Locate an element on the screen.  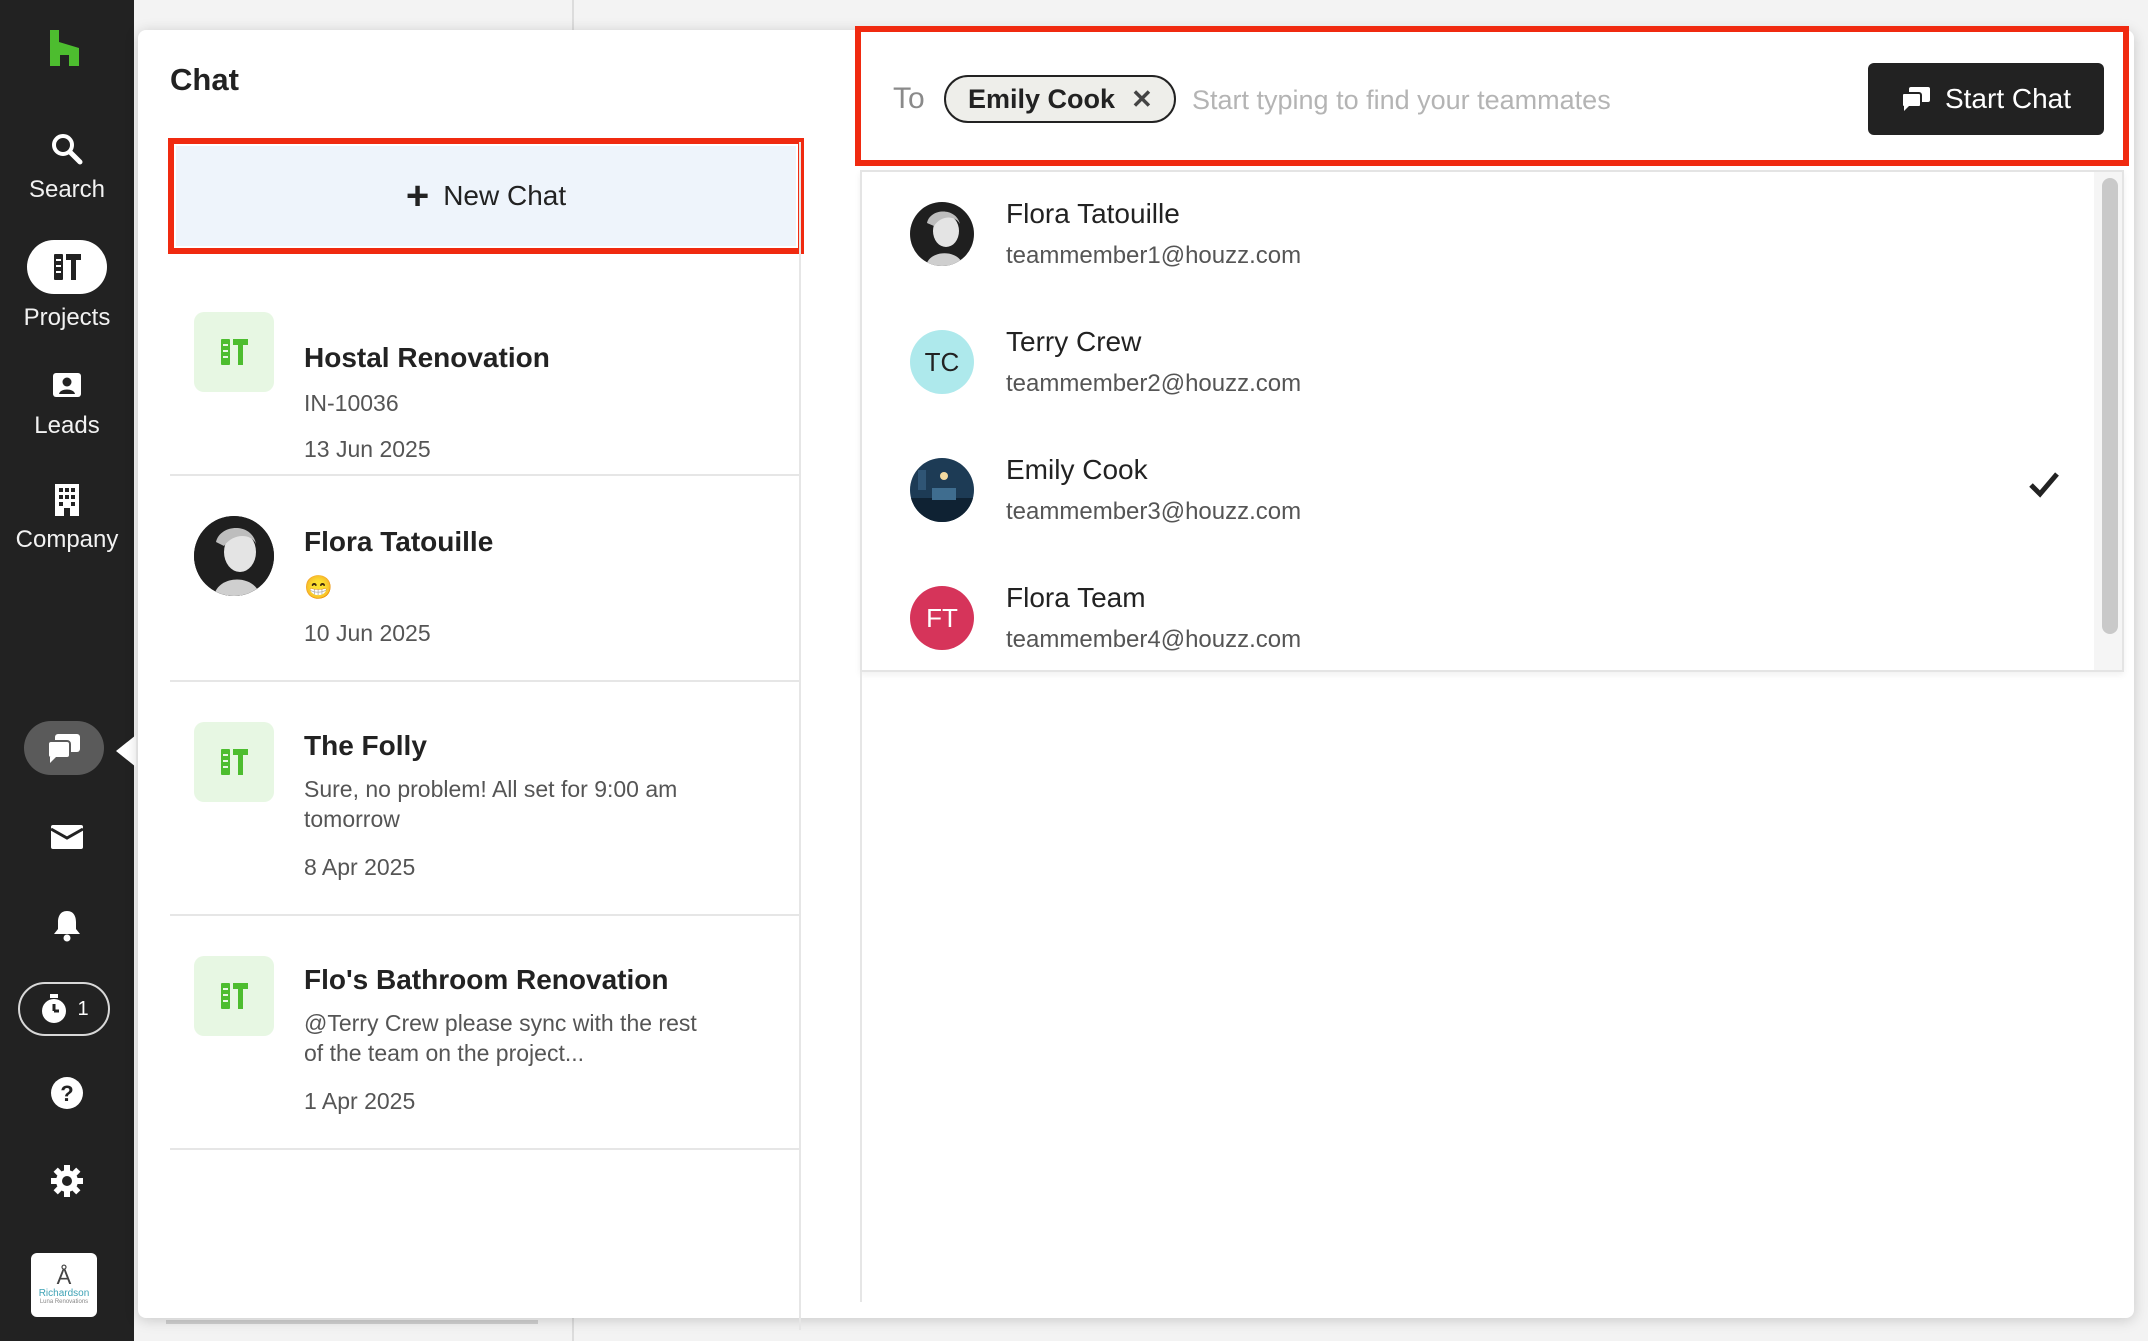
inbox-icon is located at coordinates (67, 837).